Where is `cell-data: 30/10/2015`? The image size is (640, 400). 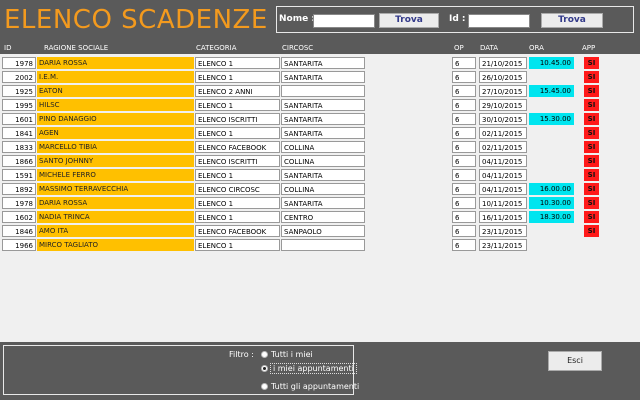
cell-data: 30/10/2015 is located at coordinates (503, 119).